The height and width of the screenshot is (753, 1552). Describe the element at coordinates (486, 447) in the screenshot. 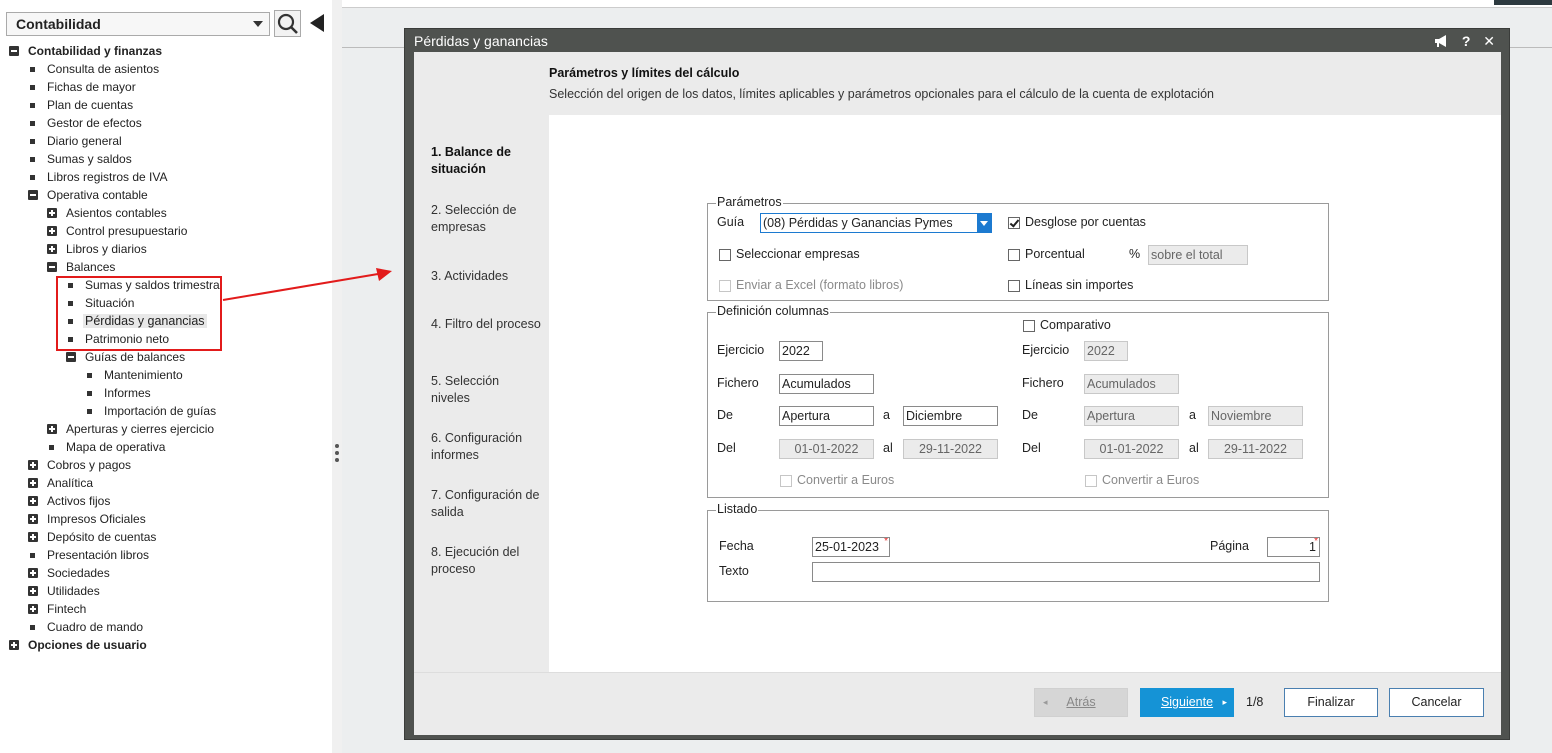

I see `wizard-step: 6. Configuración informes` at that location.